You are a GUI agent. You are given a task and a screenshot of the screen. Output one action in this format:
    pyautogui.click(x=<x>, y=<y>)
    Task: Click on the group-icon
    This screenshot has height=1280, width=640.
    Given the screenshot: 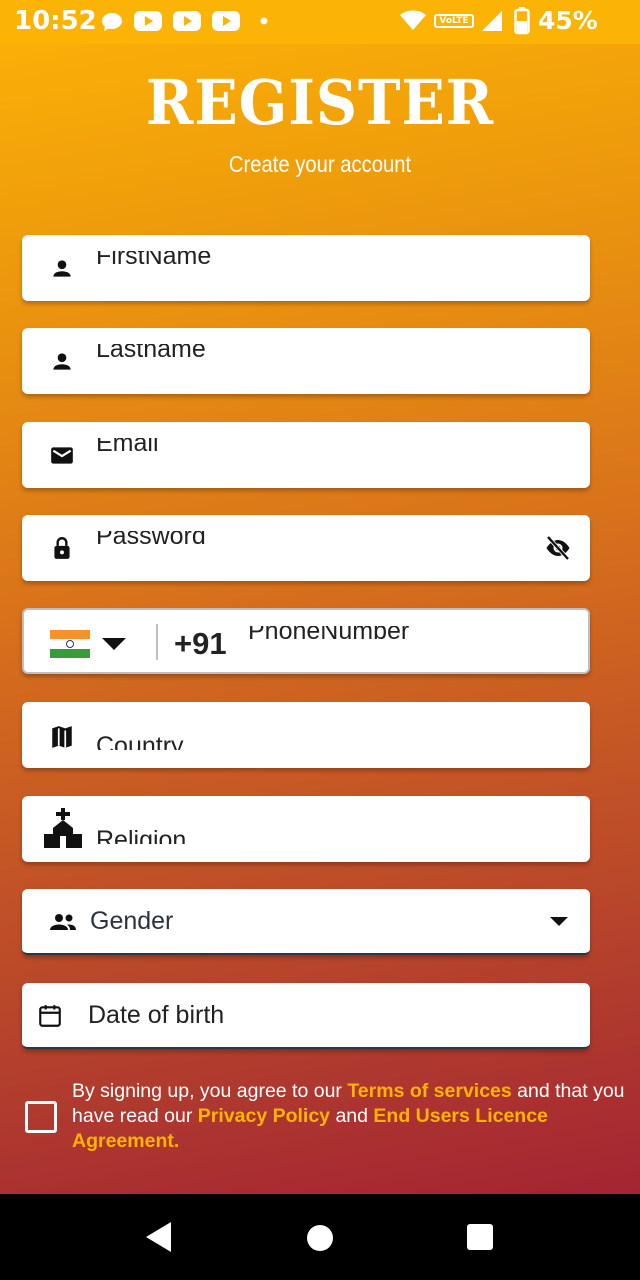 What is the action you would take?
    pyautogui.click(x=63, y=922)
    